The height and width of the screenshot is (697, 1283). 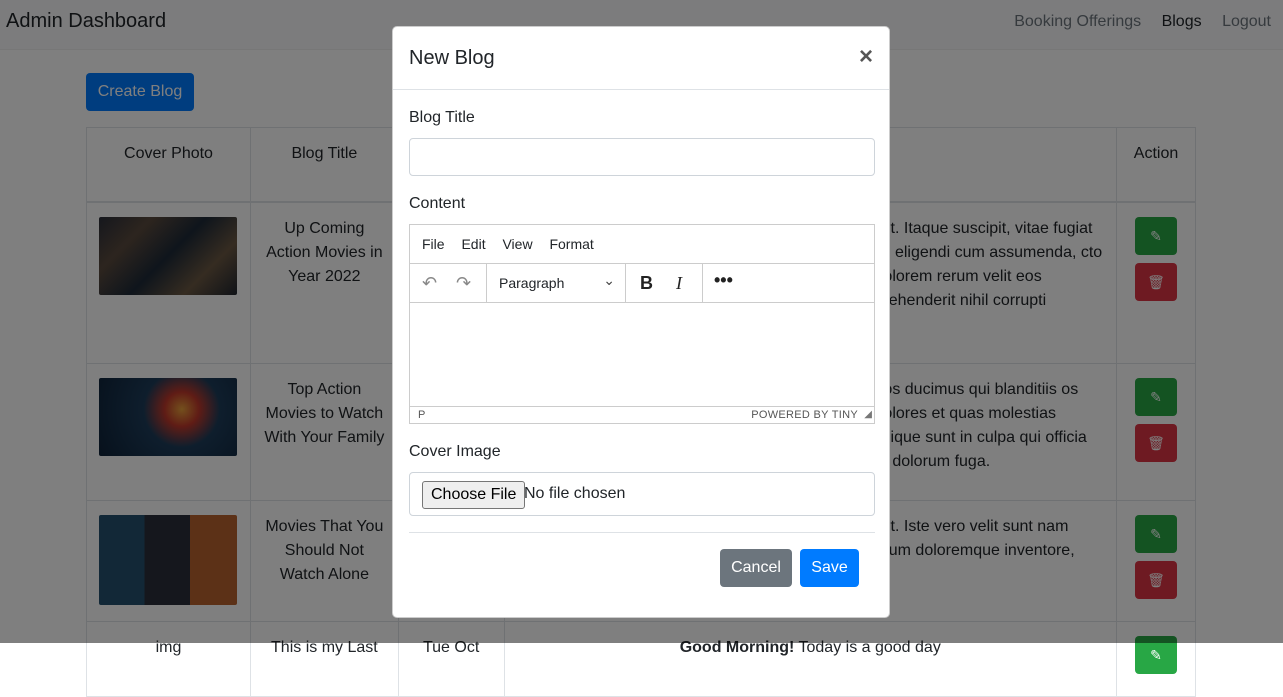 I want to click on menu-file: File, so click(x=433, y=244).